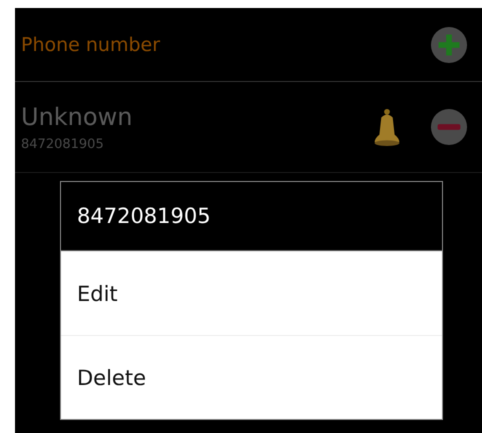 The image size is (482, 433). Describe the element at coordinates (251, 216) in the screenshot. I see `dialog-title: 8472081905` at that location.